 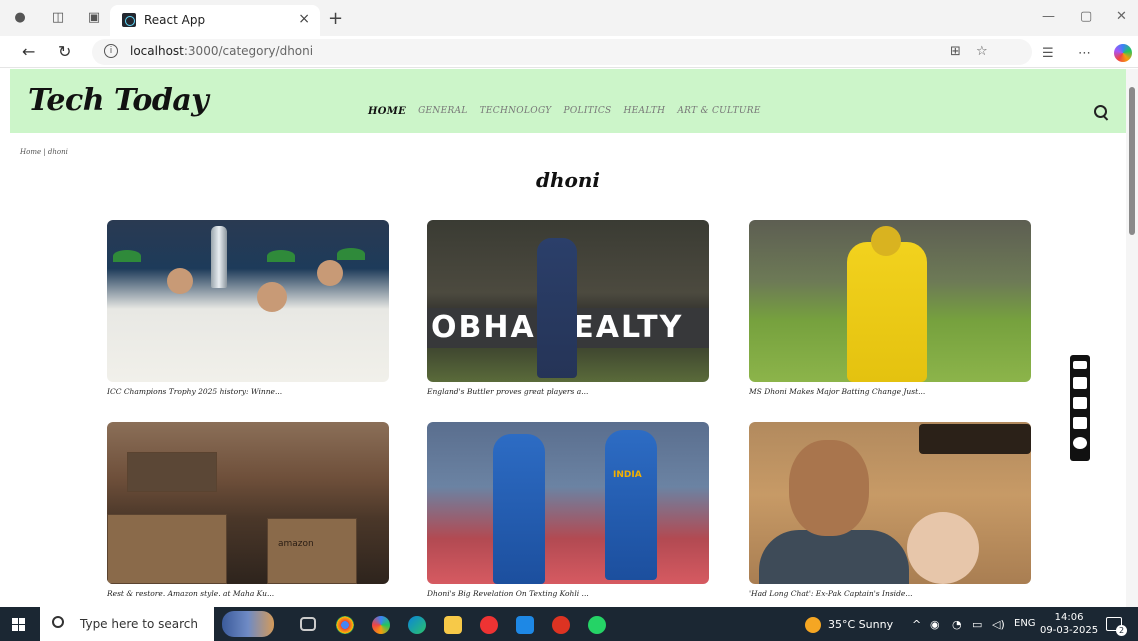 I want to click on url-text: localhost:3000/category/dhoni, so click(x=221, y=51).